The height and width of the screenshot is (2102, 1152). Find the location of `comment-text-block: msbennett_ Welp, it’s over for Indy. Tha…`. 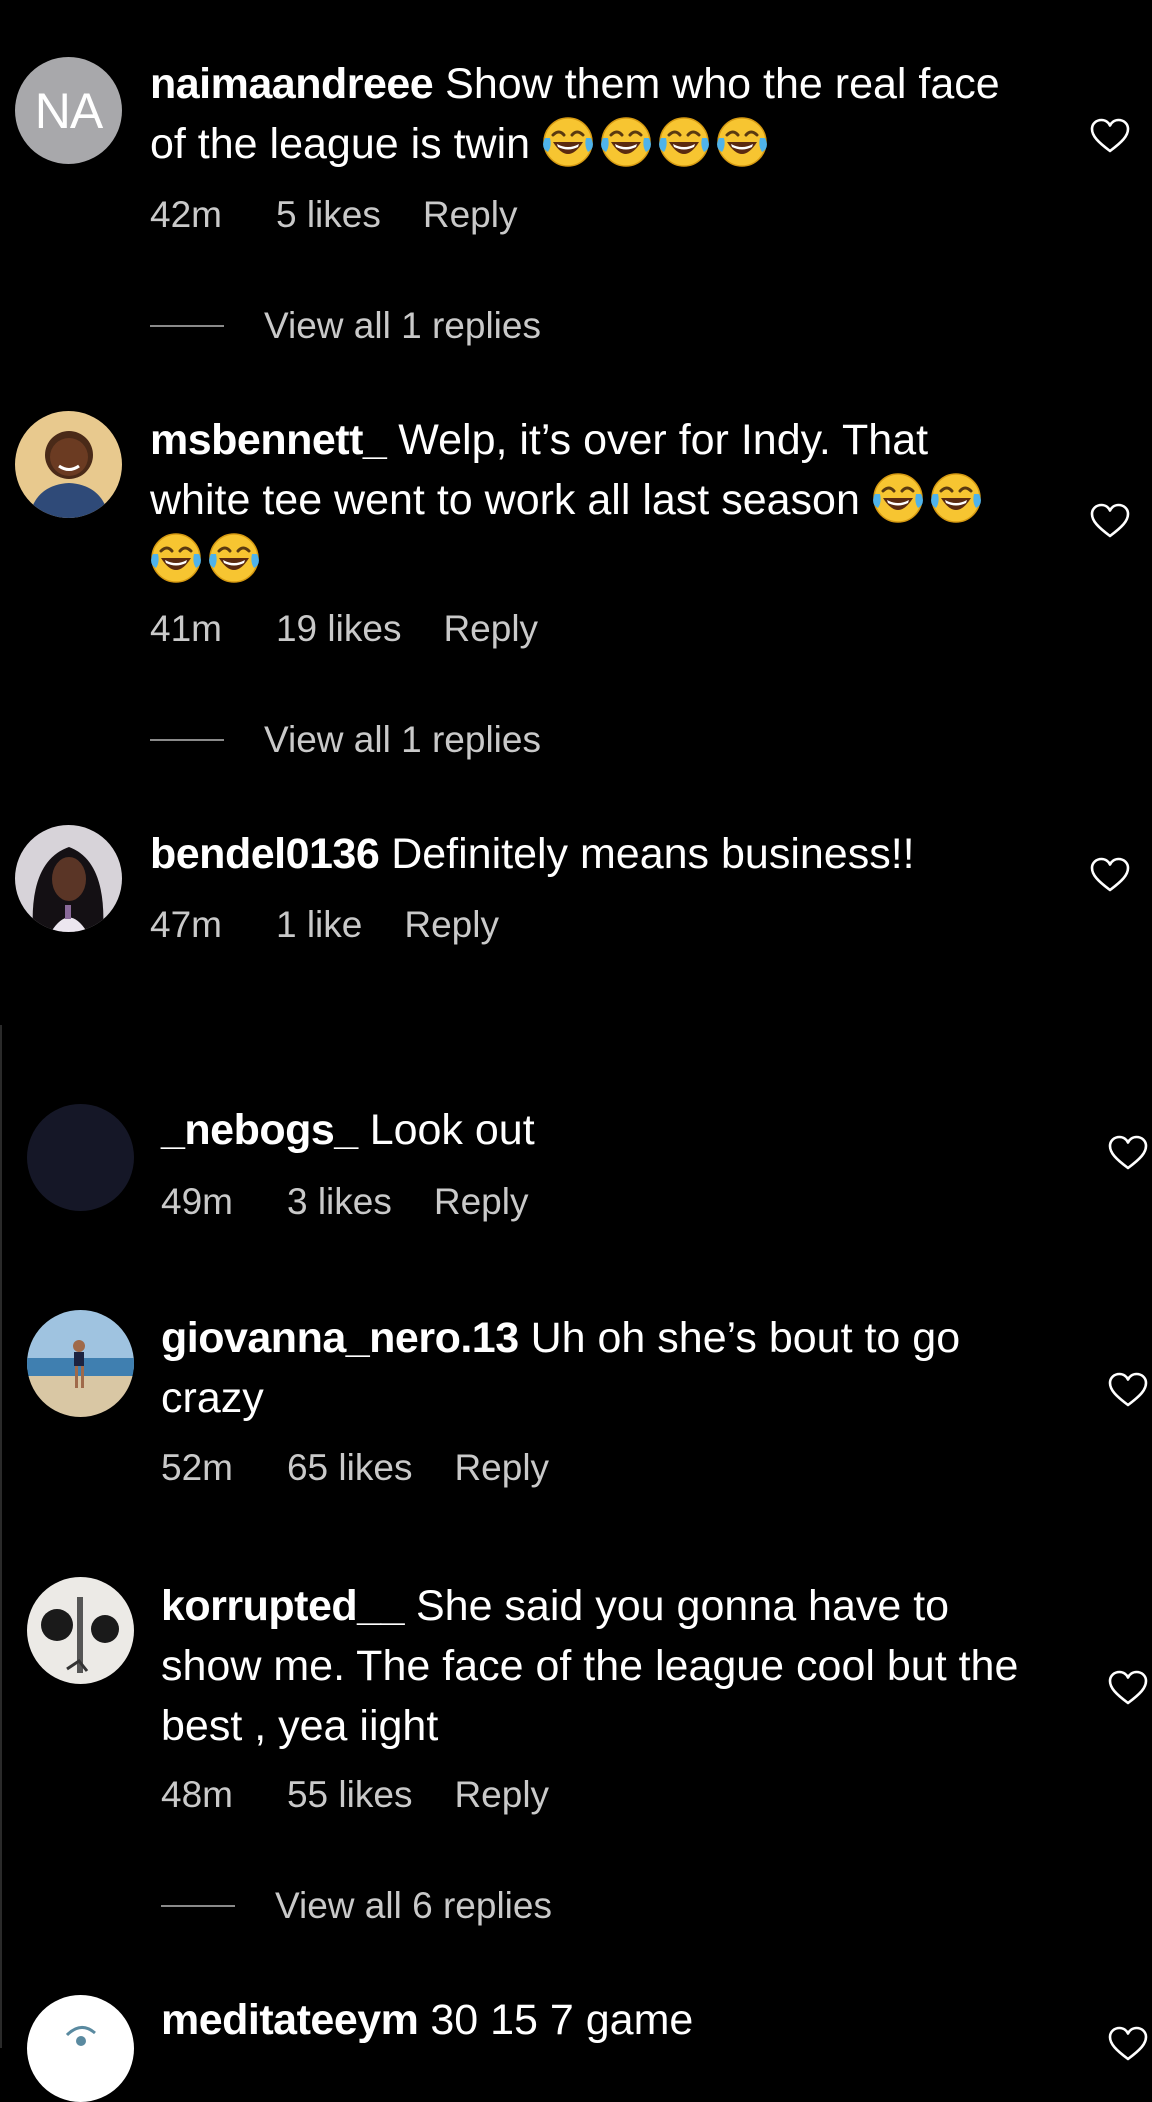

comment-text-block: msbennett_ Welp, it’s over for Indy. Tha… is located at coordinates (580, 500).